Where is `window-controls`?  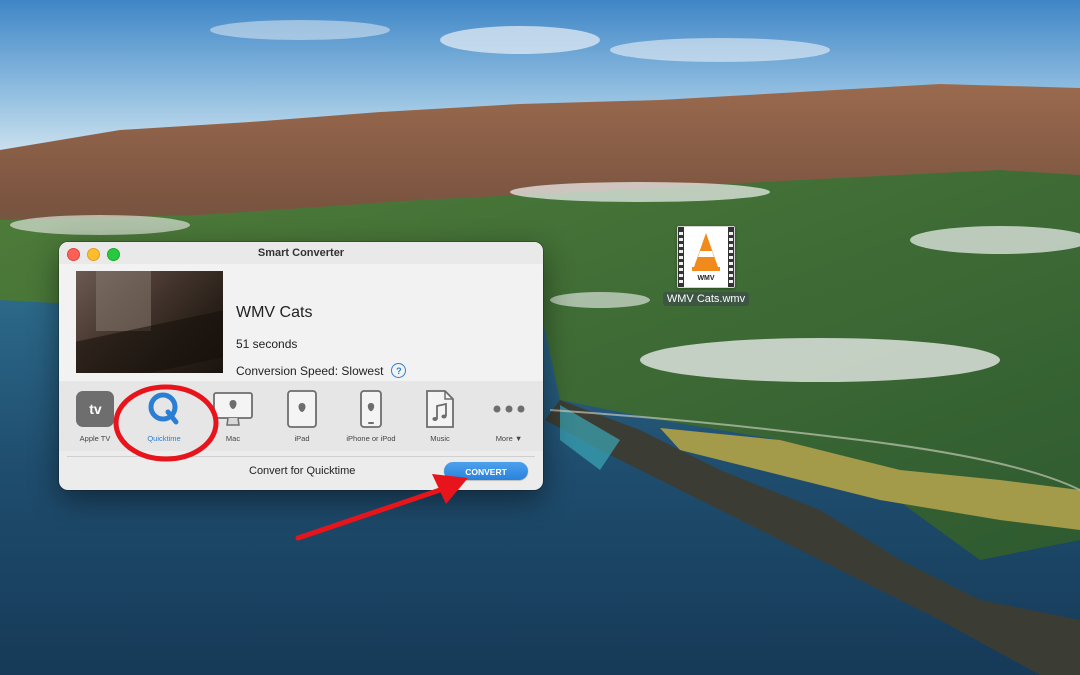 window-controls is located at coordinates (93, 254).